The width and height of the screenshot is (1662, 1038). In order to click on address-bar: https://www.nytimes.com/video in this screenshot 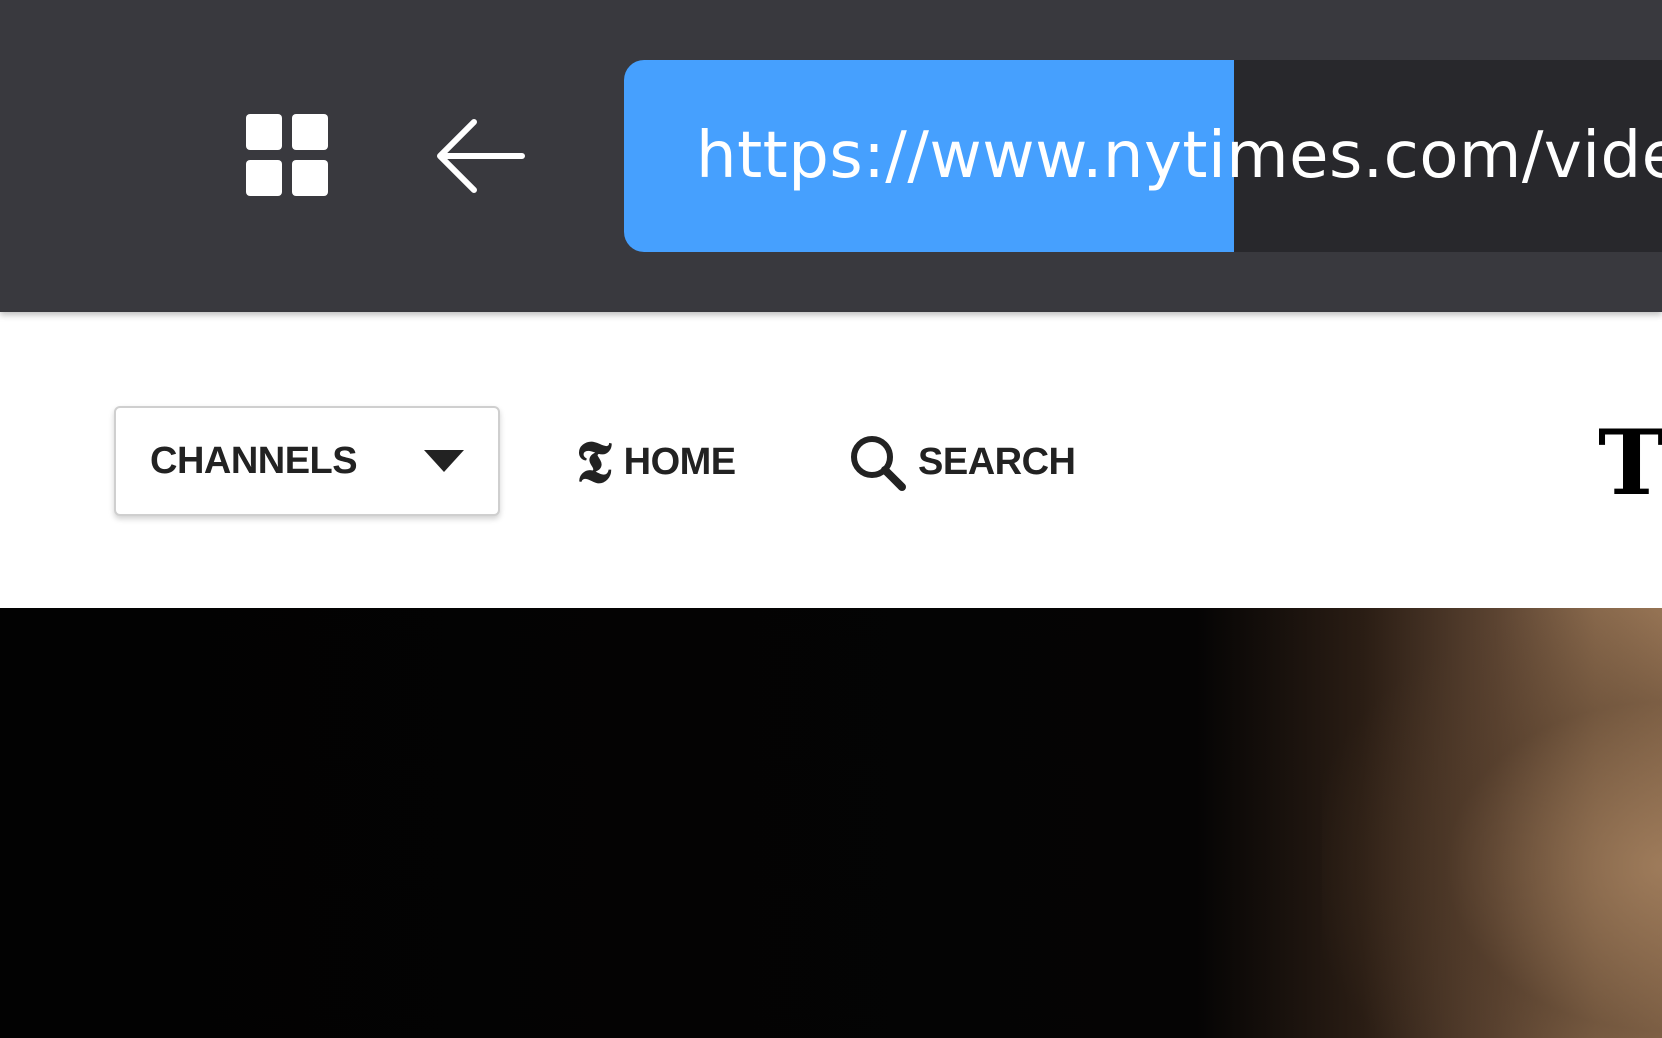, I will do `click(1143, 156)`.